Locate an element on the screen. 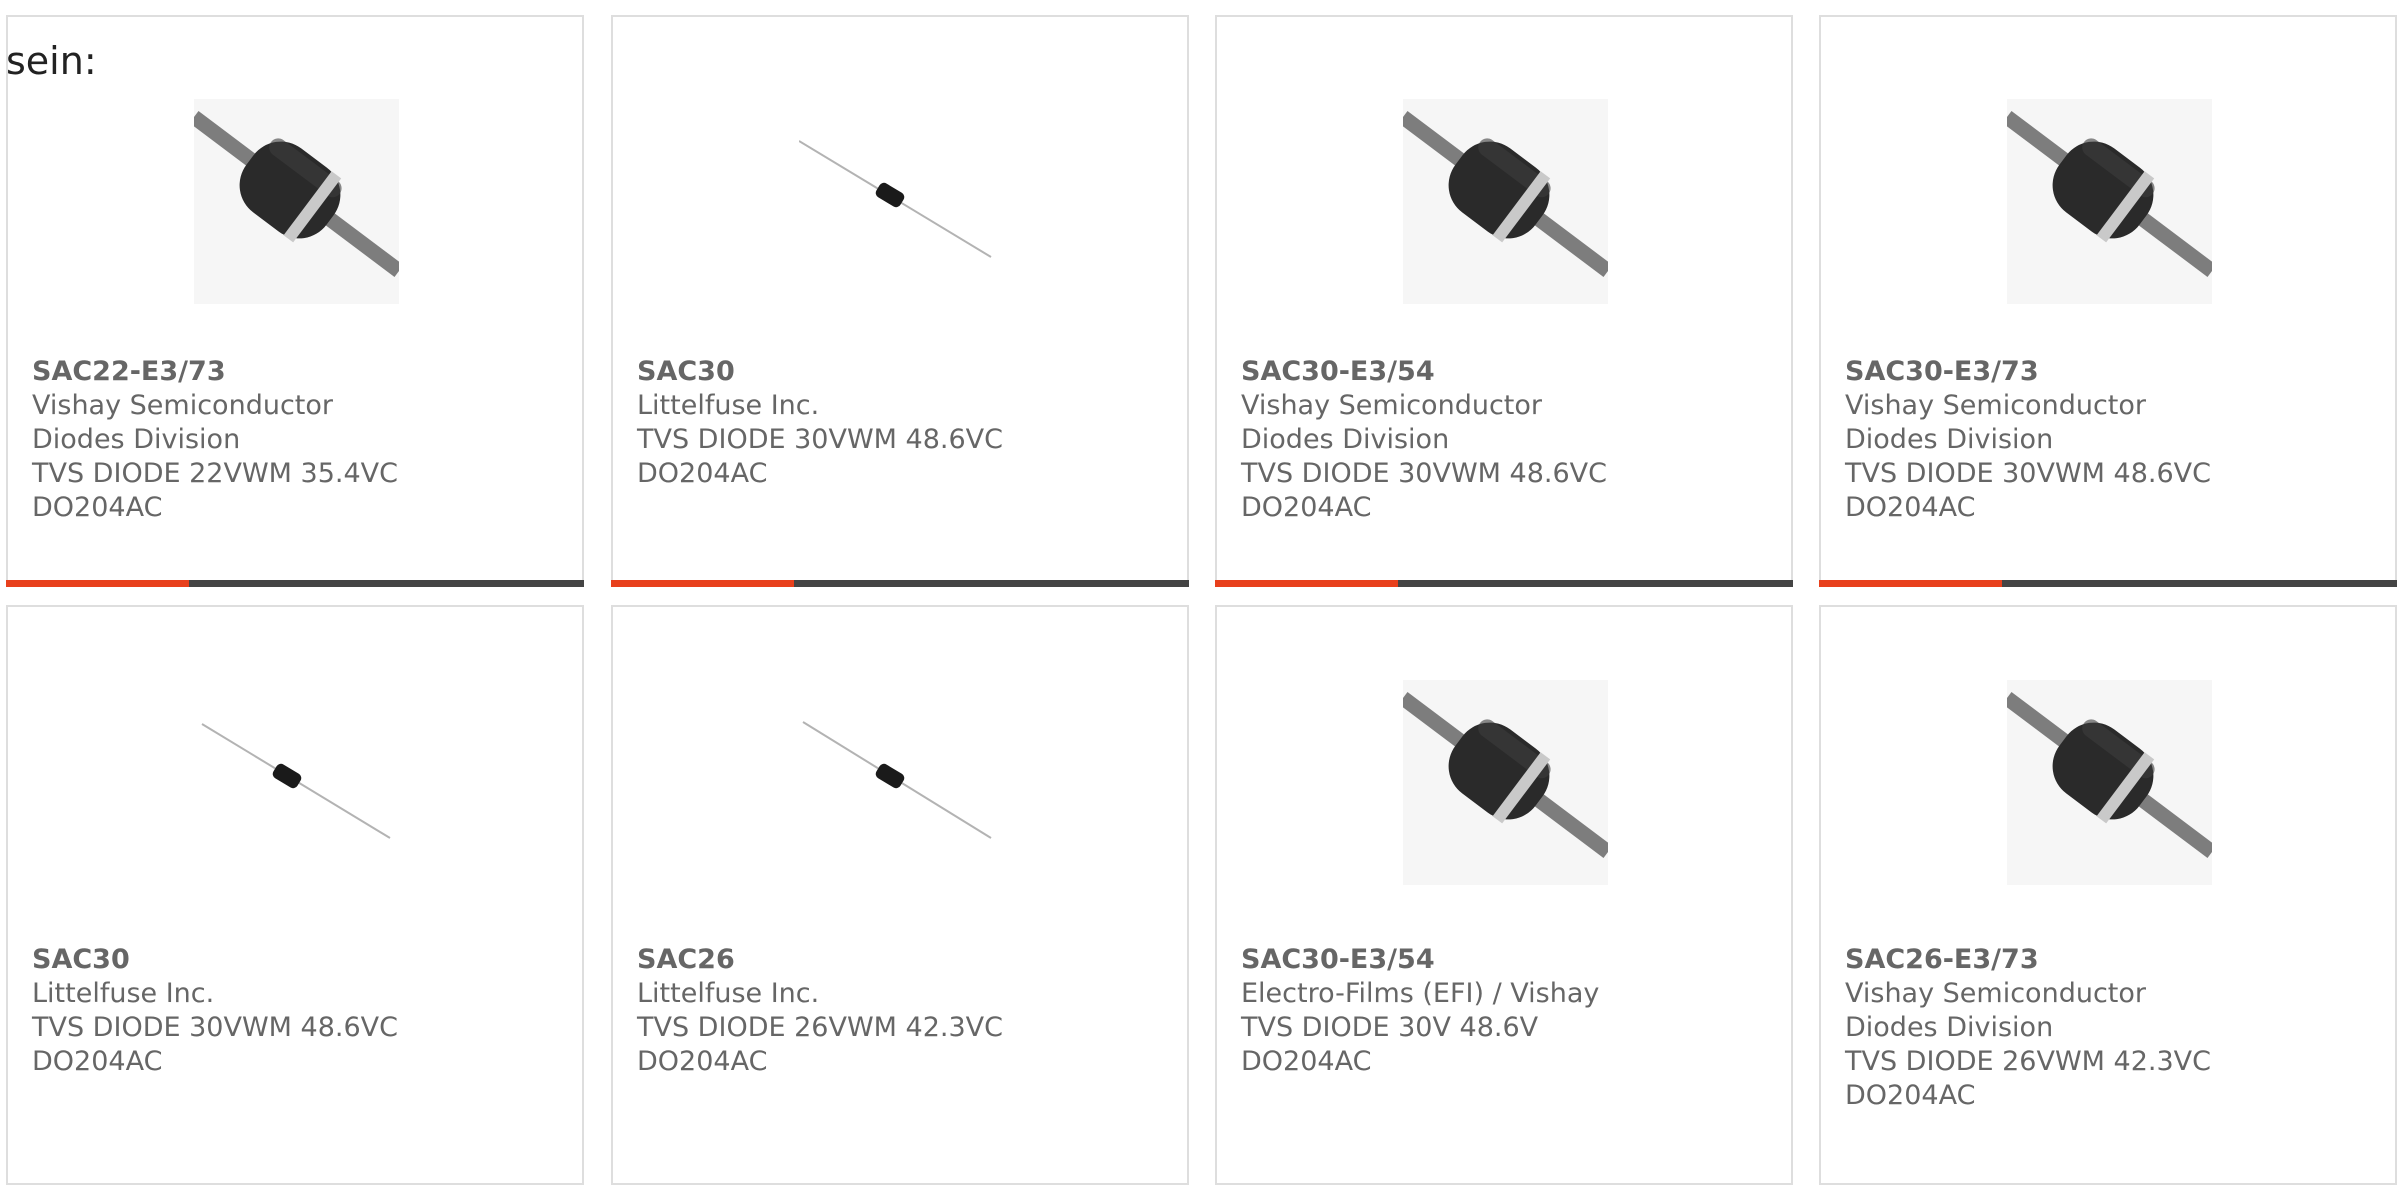 This screenshot has height=1185, width=2400. intro-text: sein: is located at coordinates (51, 61).